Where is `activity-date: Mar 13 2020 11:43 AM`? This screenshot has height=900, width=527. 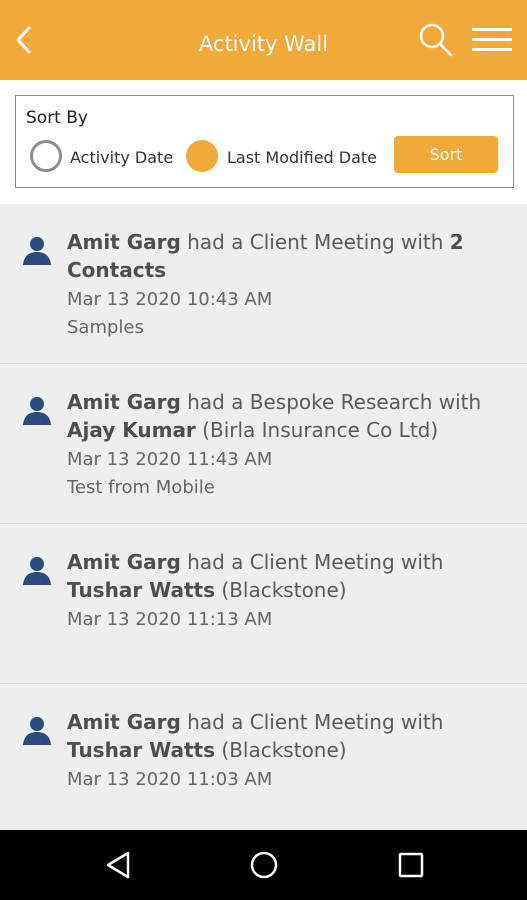
activity-date: Mar 13 2020 11:43 AM is located at coordinates (170, 459).